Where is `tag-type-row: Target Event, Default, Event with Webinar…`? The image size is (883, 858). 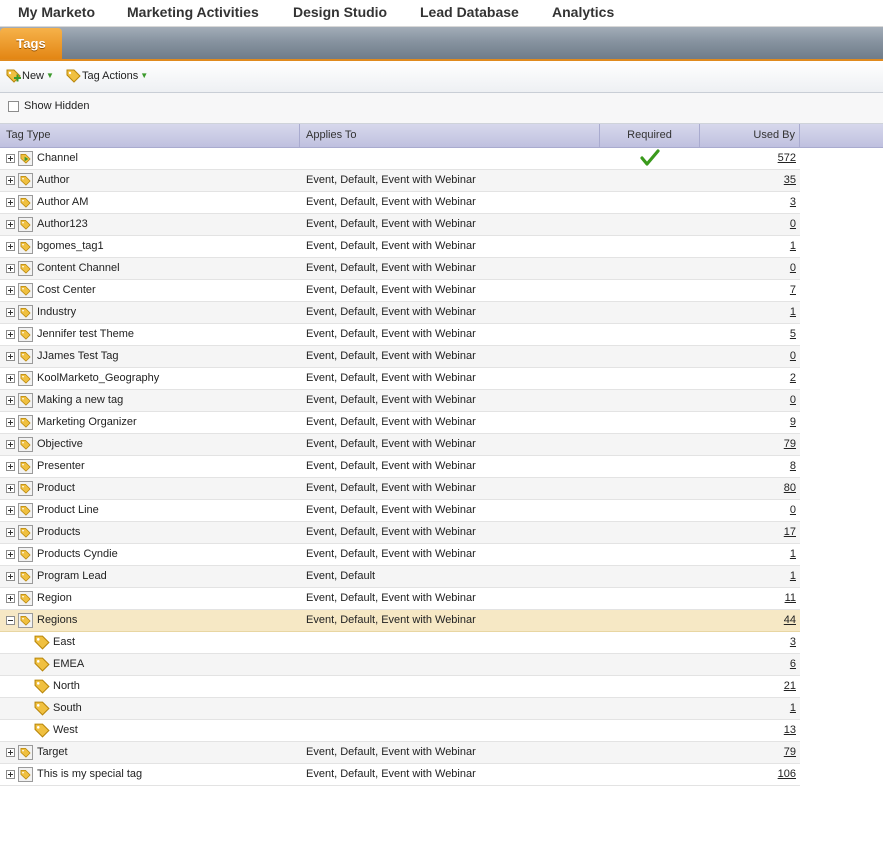 tag-type-row: Target Event, Default, Event with Webinar… is located at coordinates (400, 753).